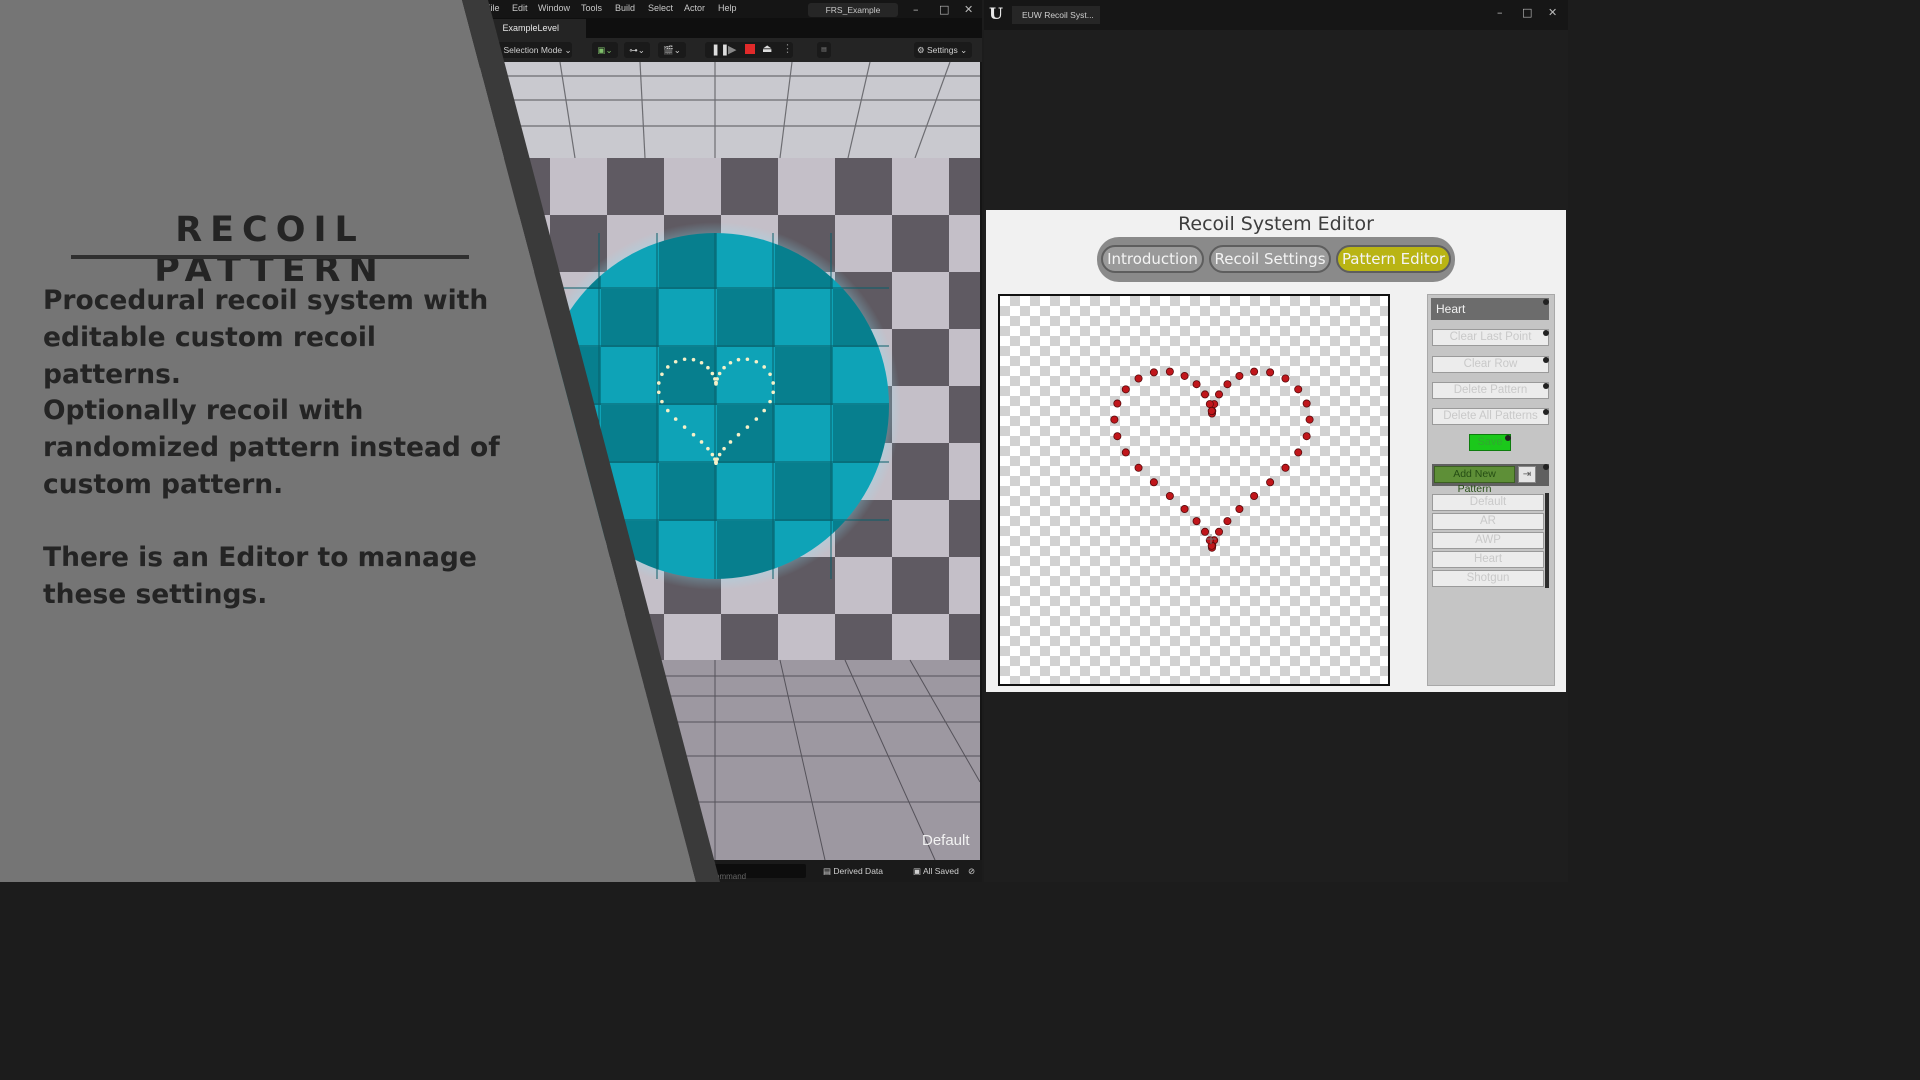 The image size is (1920, 1080). Describe the element at coordinates (767, 48) in the screenshot. I see `eject-icon: ⏏` at that location.